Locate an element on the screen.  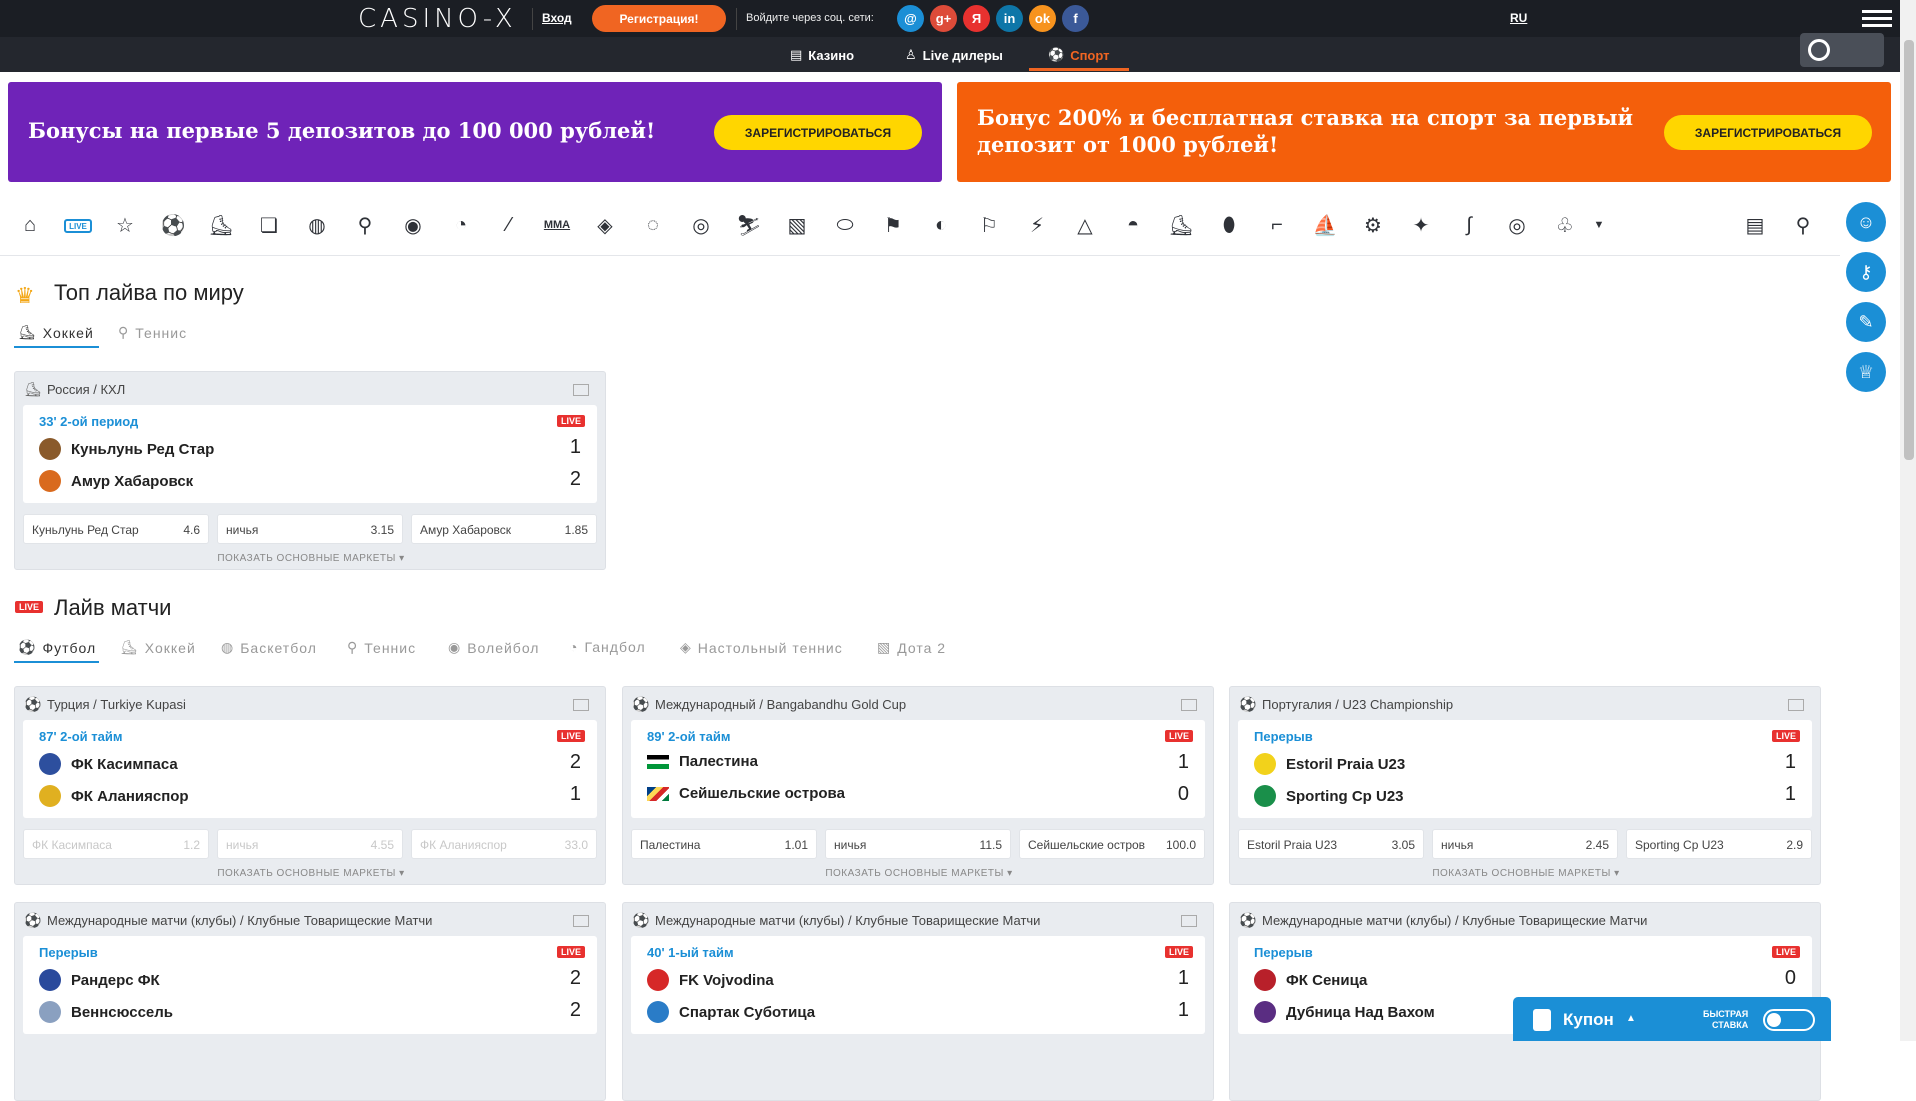
tab-basketball: ◍ Баскетбол is located at coordinates (269, 647).